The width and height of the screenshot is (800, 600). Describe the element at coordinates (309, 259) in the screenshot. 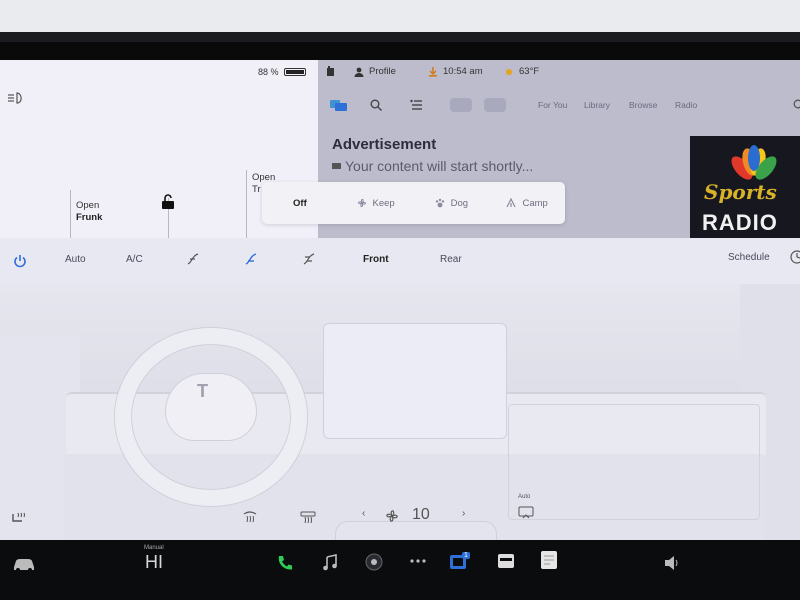

I see `airflow-mixed-icon` at that location.